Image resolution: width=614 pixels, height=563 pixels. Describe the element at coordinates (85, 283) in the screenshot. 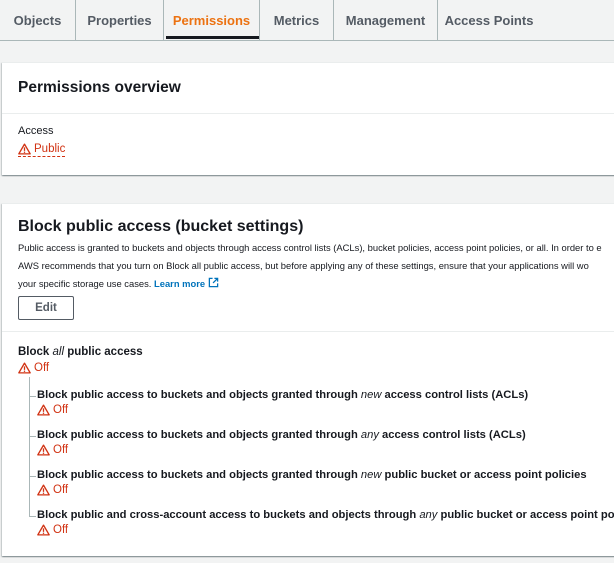

I see `description-text: your specific storage use cases.` at that location.